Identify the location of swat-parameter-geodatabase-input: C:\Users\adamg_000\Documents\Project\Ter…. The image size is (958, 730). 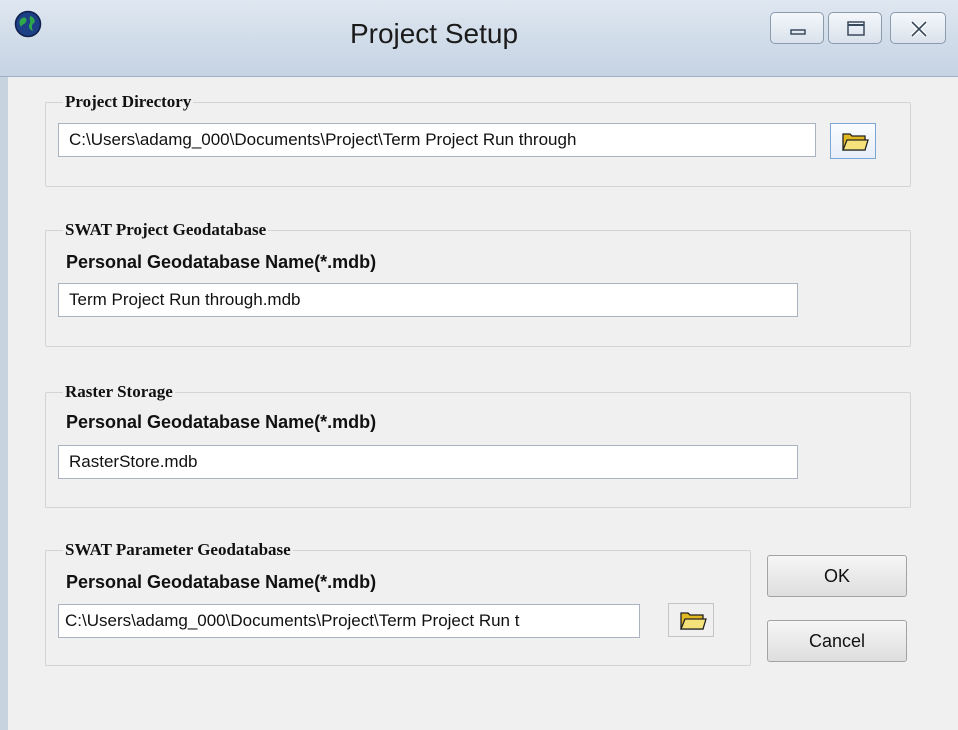
(349, 621).